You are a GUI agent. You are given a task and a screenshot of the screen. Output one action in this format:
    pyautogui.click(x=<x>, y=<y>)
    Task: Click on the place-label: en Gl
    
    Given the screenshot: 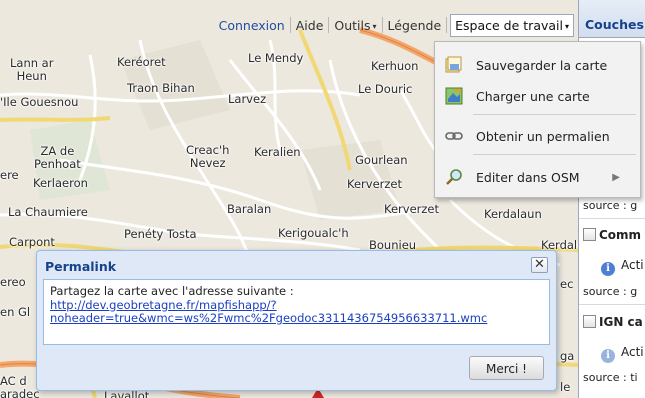 What is the action you would take?
    pyautogui.click(x=15, y=312)
    